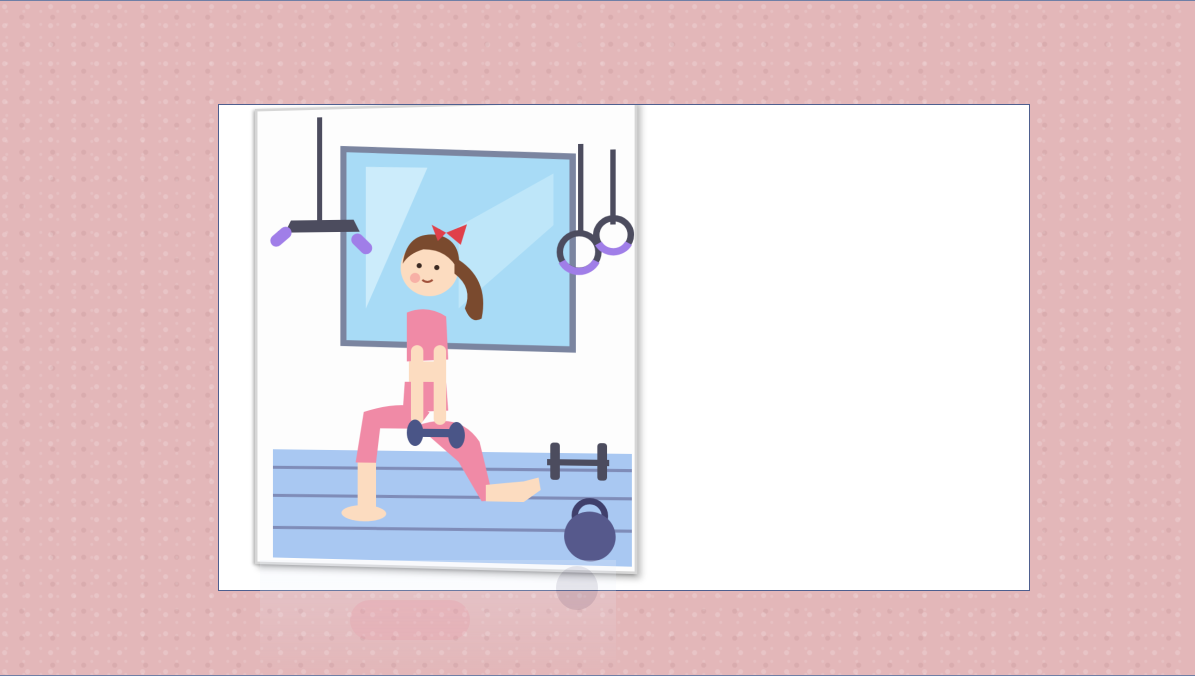  Describe the element at coordinates (410, 620) in the screenshot. I see `figure-reflection` at that location.